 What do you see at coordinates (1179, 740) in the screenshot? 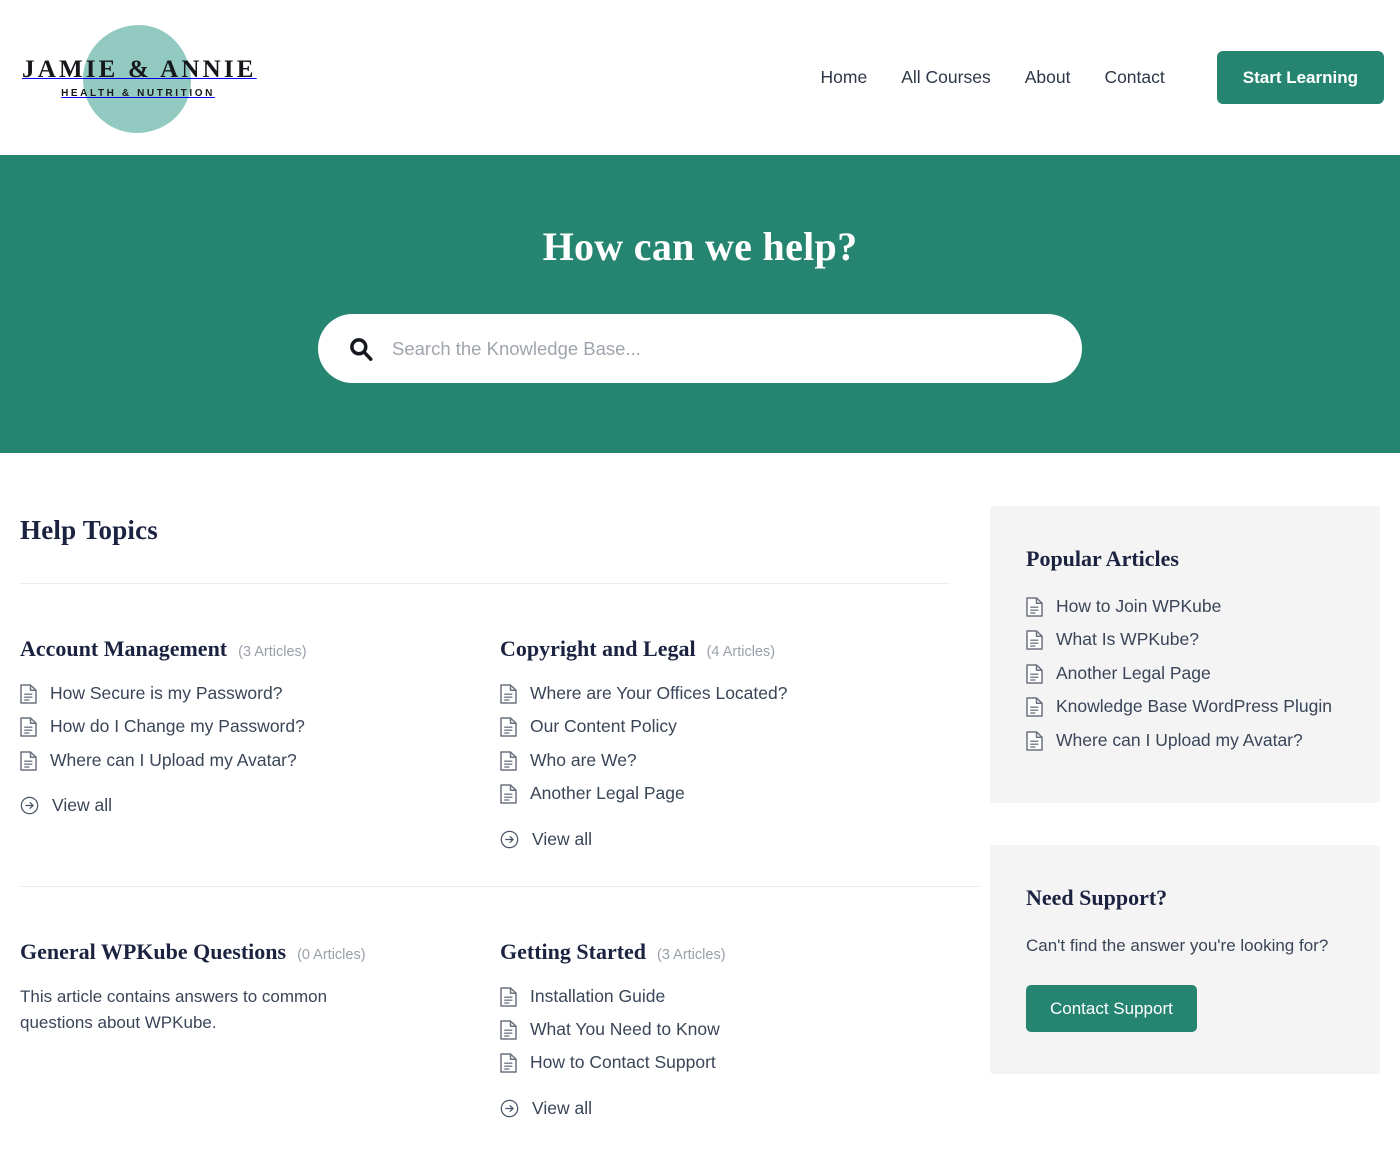
I see `popular-article-link: Where can I Upload my Avatar?` at bounding box center [1179, 740].